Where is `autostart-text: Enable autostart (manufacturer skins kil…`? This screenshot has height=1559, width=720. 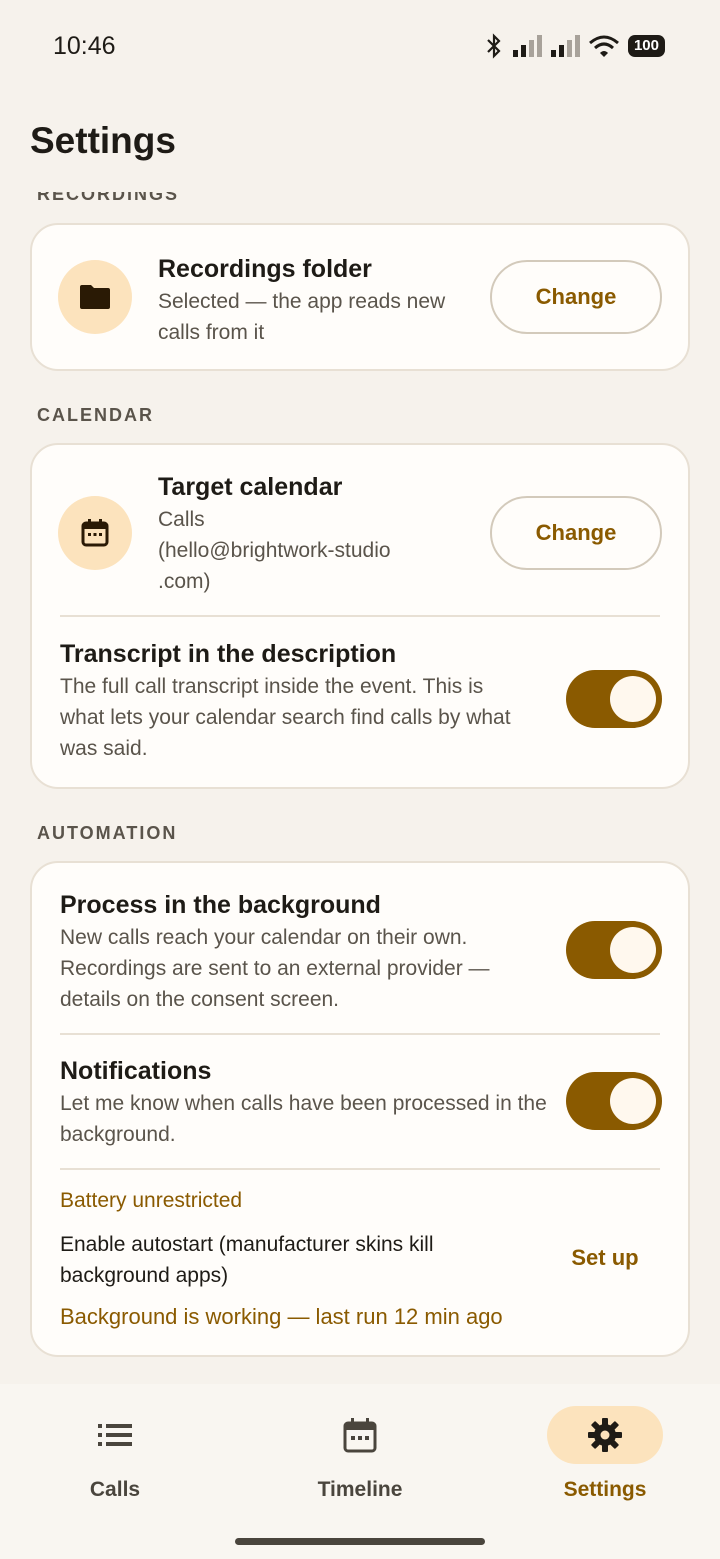
autostart-text: Enable autostart (manufacturer skins kil… is located at coordinates (247, 1260).